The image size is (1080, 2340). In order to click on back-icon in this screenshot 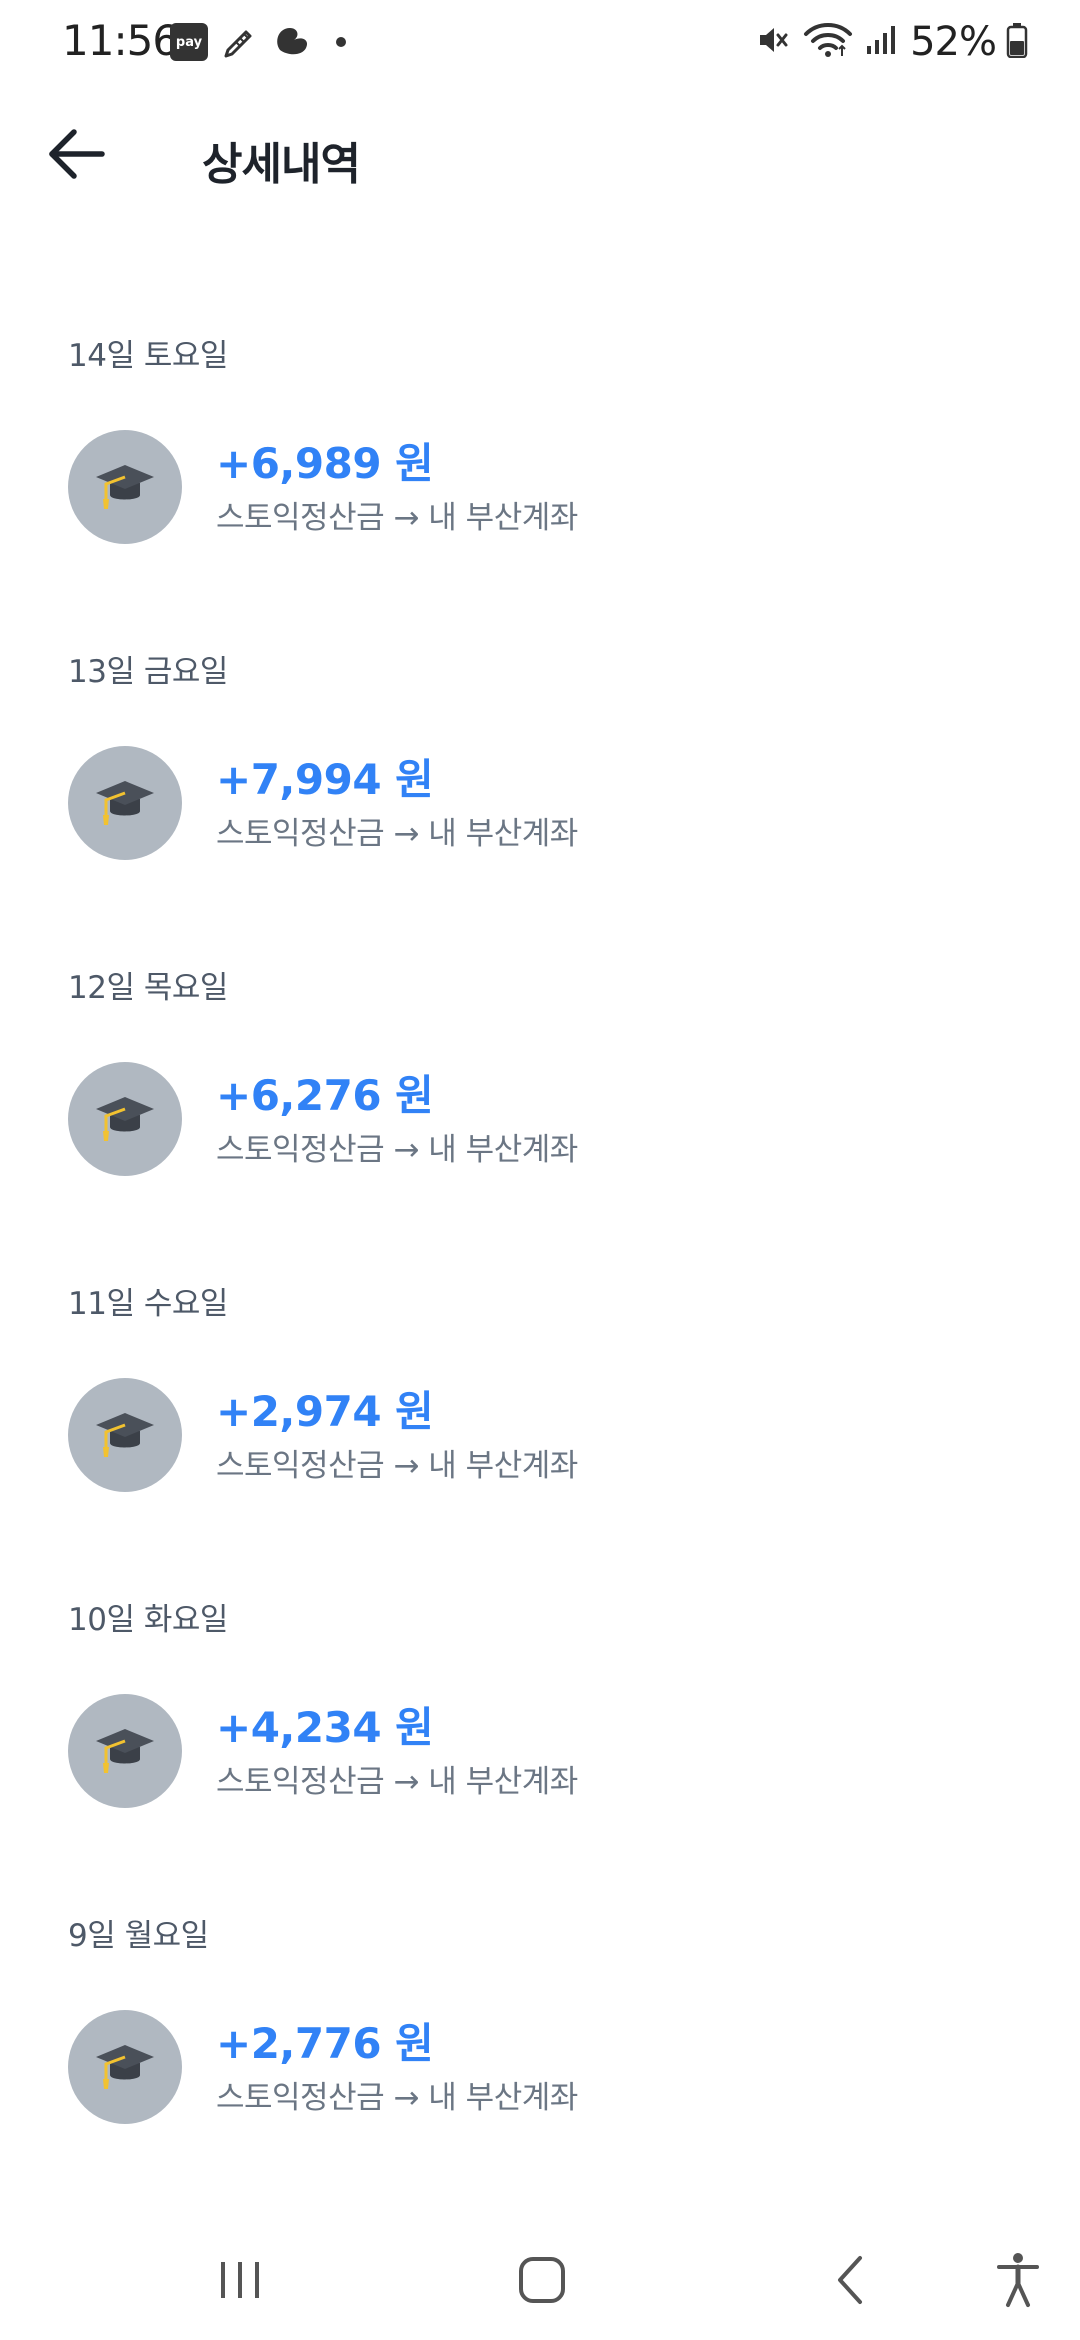, I will do `click(850, 2282)`.